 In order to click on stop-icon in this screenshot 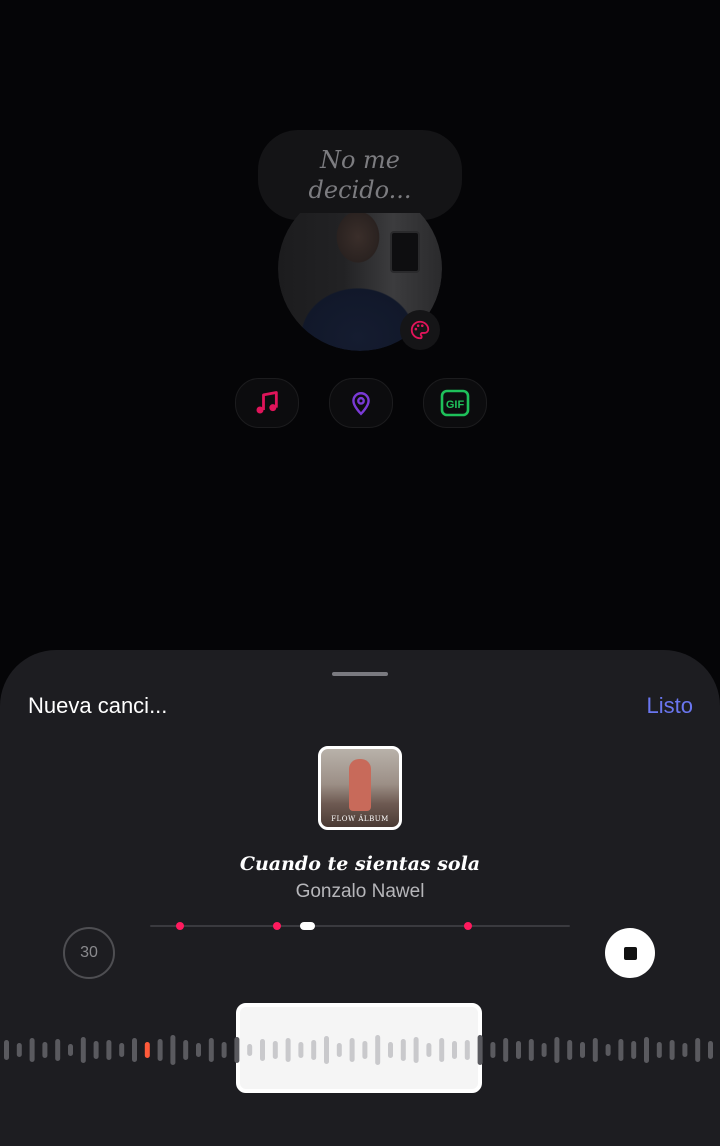, I will do `click(630, 953)`.